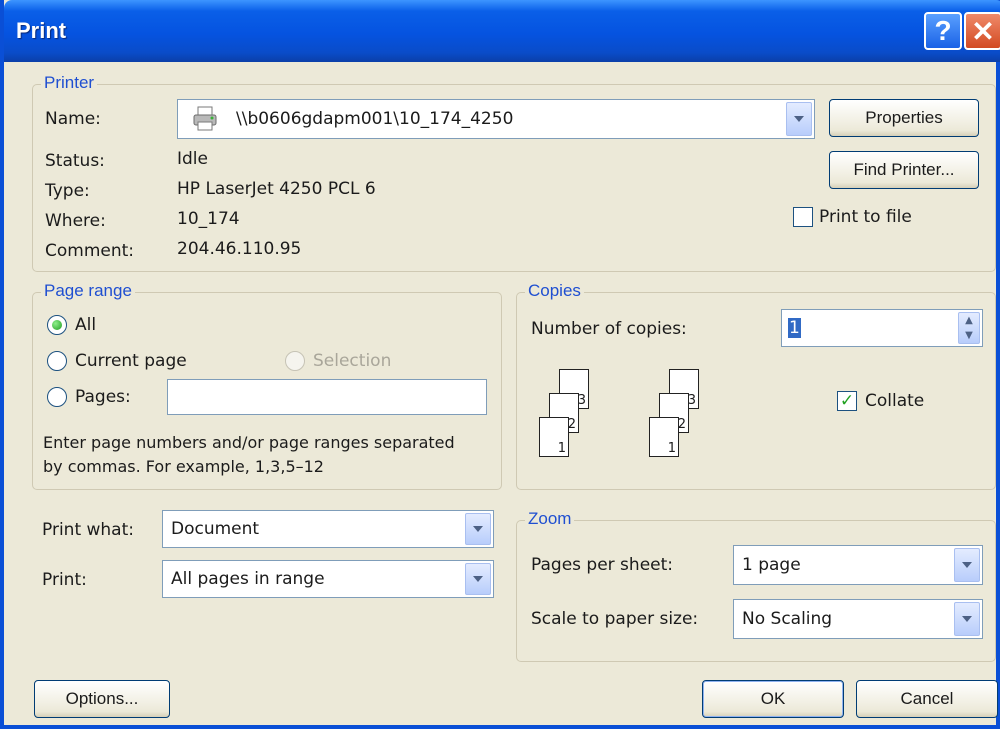  Describe the element at coordinates (904, 118) in the screenshot. I see `properties-button: Properties` at that location.